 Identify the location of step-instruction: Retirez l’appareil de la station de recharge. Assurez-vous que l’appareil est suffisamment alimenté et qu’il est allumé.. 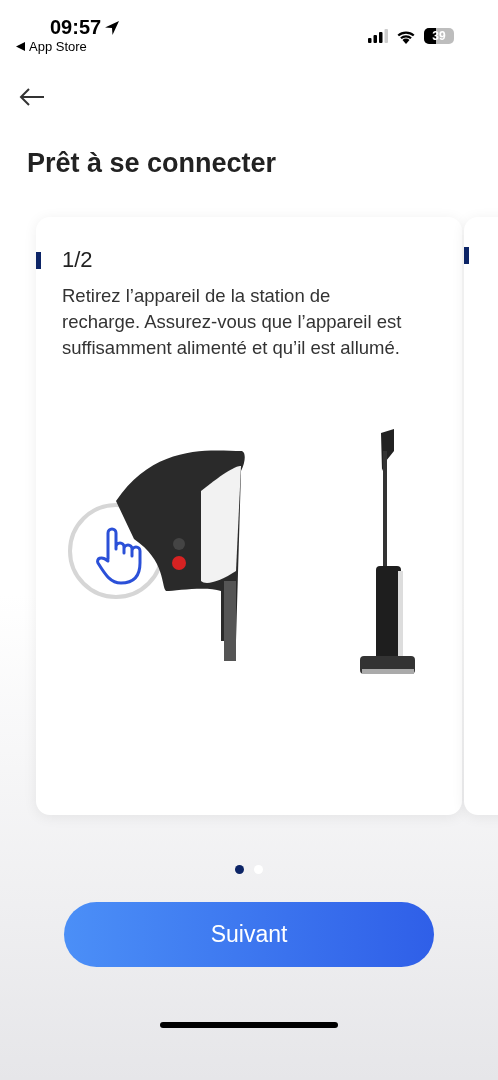
(232, 322).